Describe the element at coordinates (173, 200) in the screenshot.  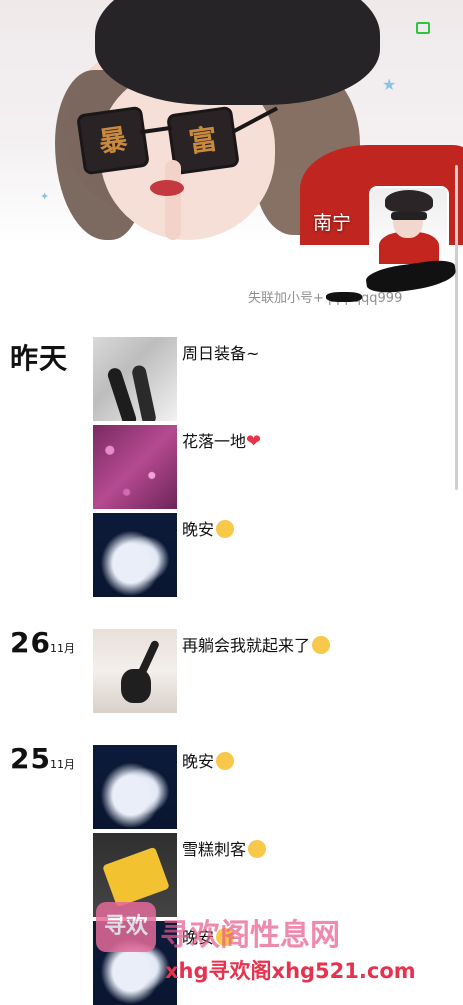
I see `finger` at that location.